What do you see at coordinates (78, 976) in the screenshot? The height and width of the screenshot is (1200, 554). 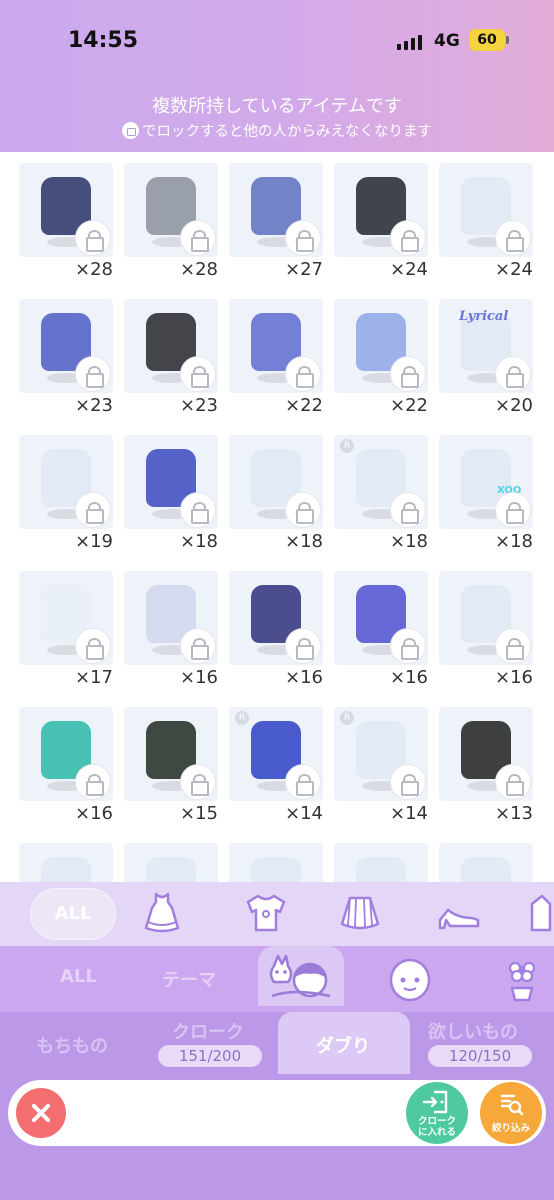 I see `sub-tab-all: ALL` at bounding box center [78, 976].